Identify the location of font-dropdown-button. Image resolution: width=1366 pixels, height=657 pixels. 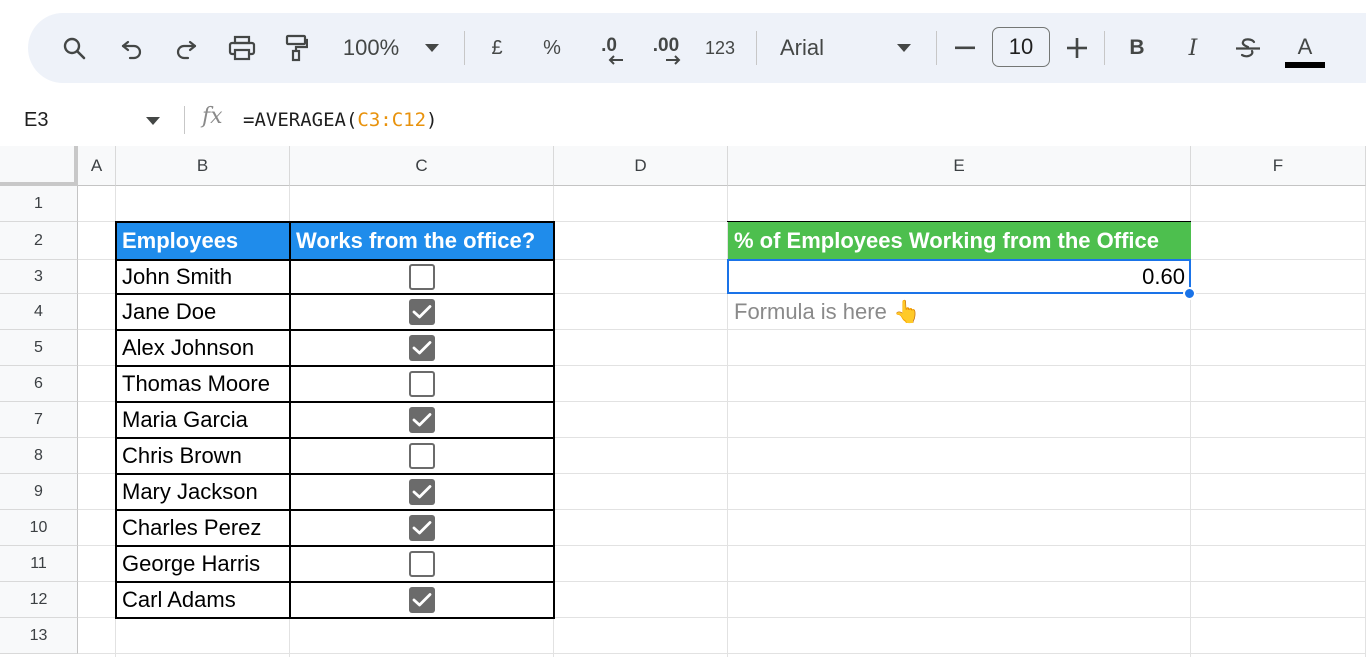
(904, 48).